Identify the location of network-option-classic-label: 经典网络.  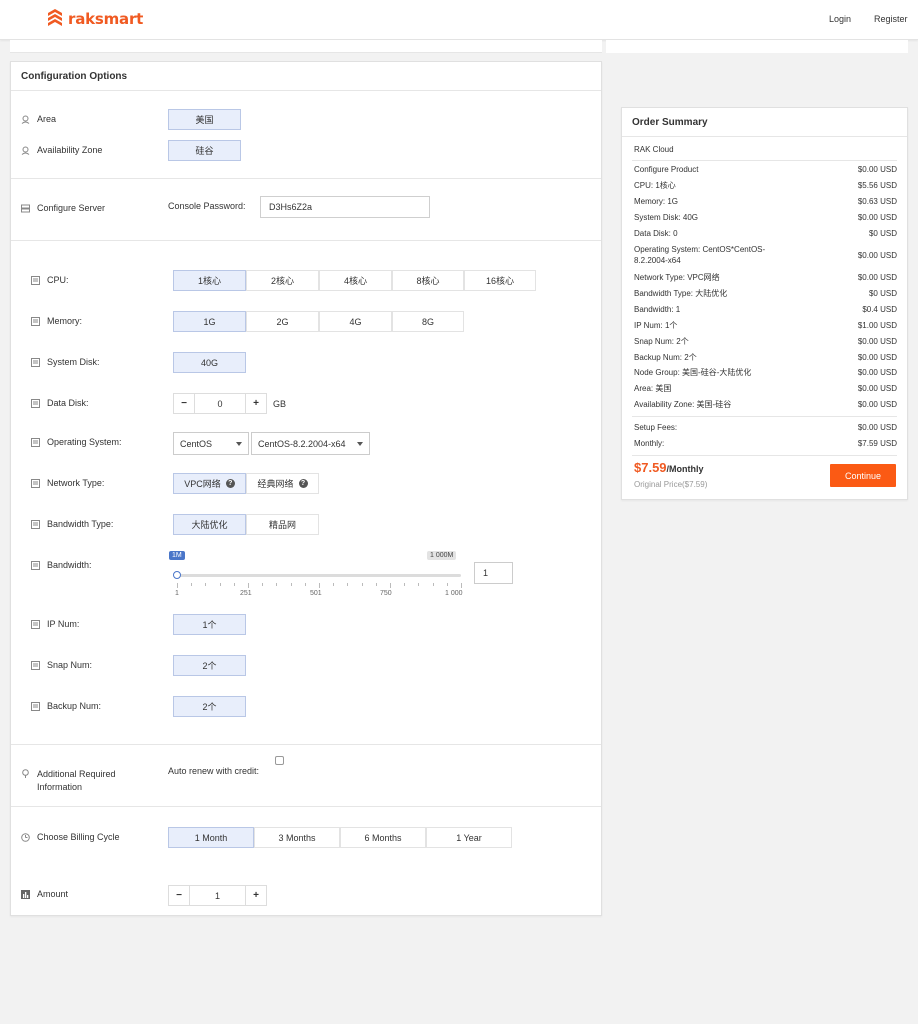
(275, 484).